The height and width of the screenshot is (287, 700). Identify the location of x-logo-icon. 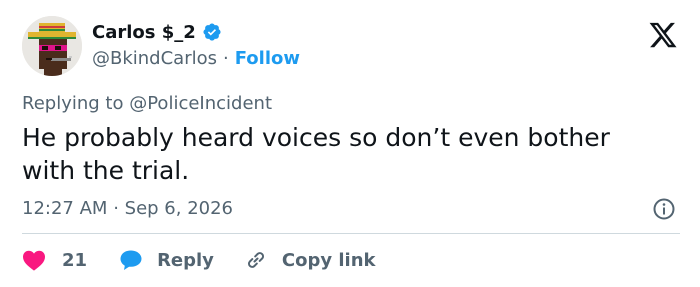
(663, 35).